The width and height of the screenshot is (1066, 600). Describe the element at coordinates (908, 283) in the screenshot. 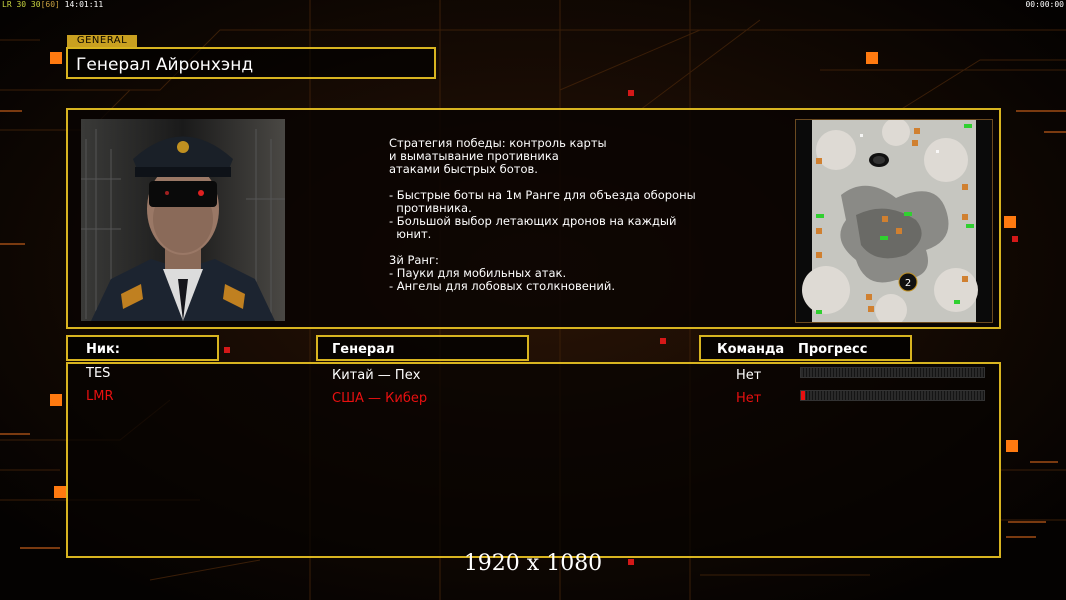

I see `start-position-2: 2` at that location.